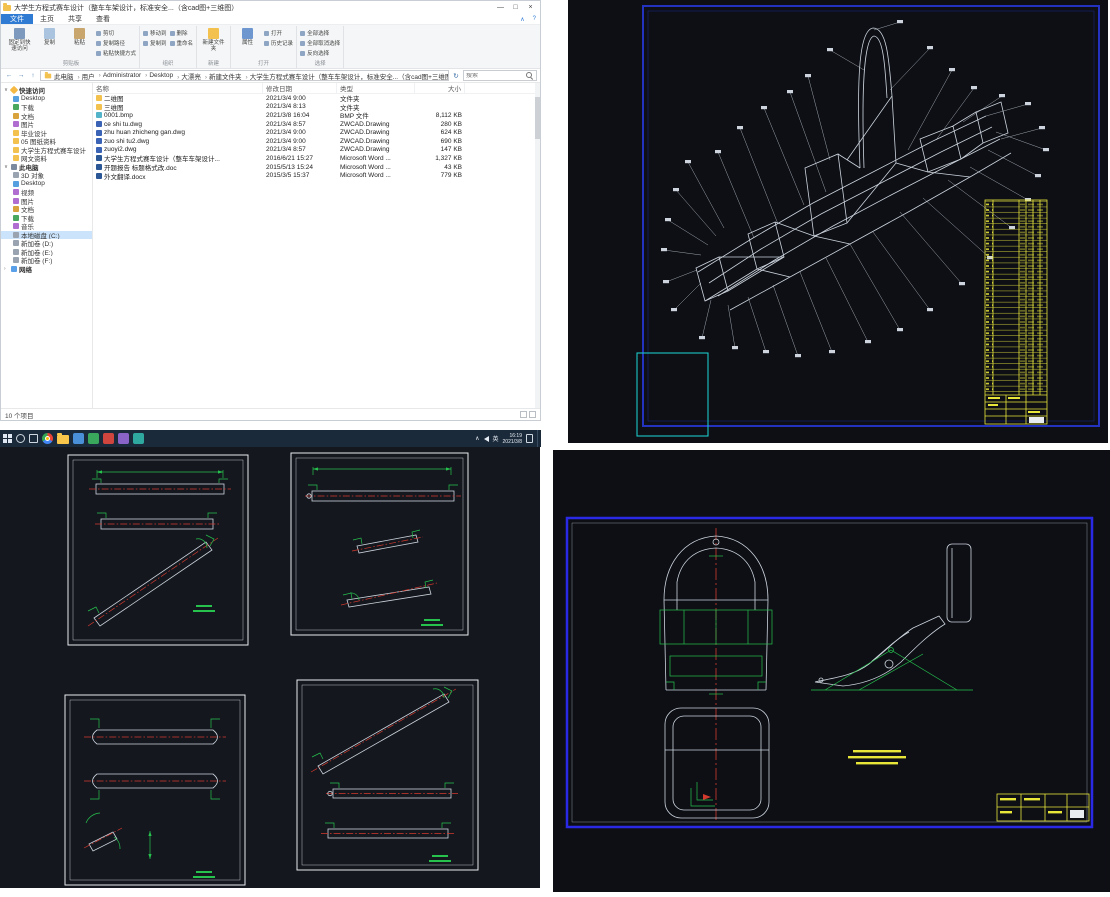  I want to click on crumb-desktop: Desktop, so click(158, 75).